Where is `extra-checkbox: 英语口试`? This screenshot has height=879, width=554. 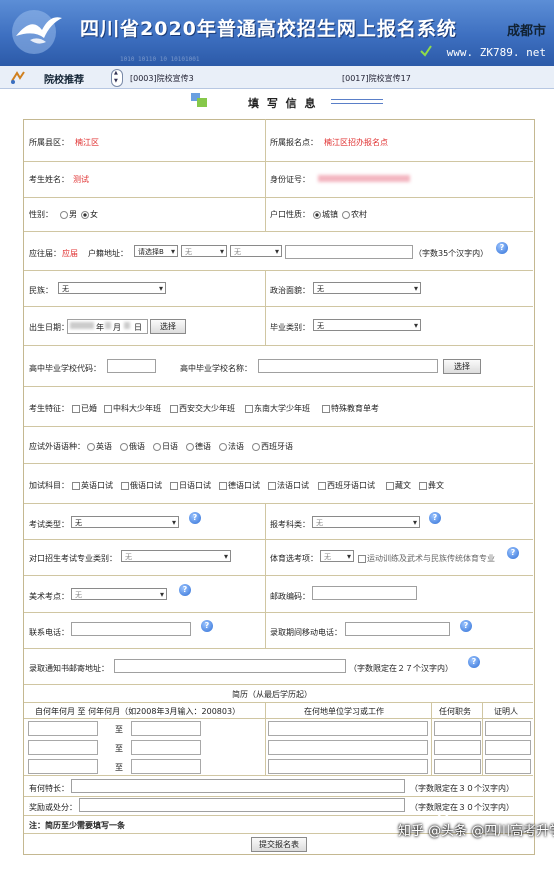 extra-checkbox: 英语口试 is located at coordinates (92, 485).